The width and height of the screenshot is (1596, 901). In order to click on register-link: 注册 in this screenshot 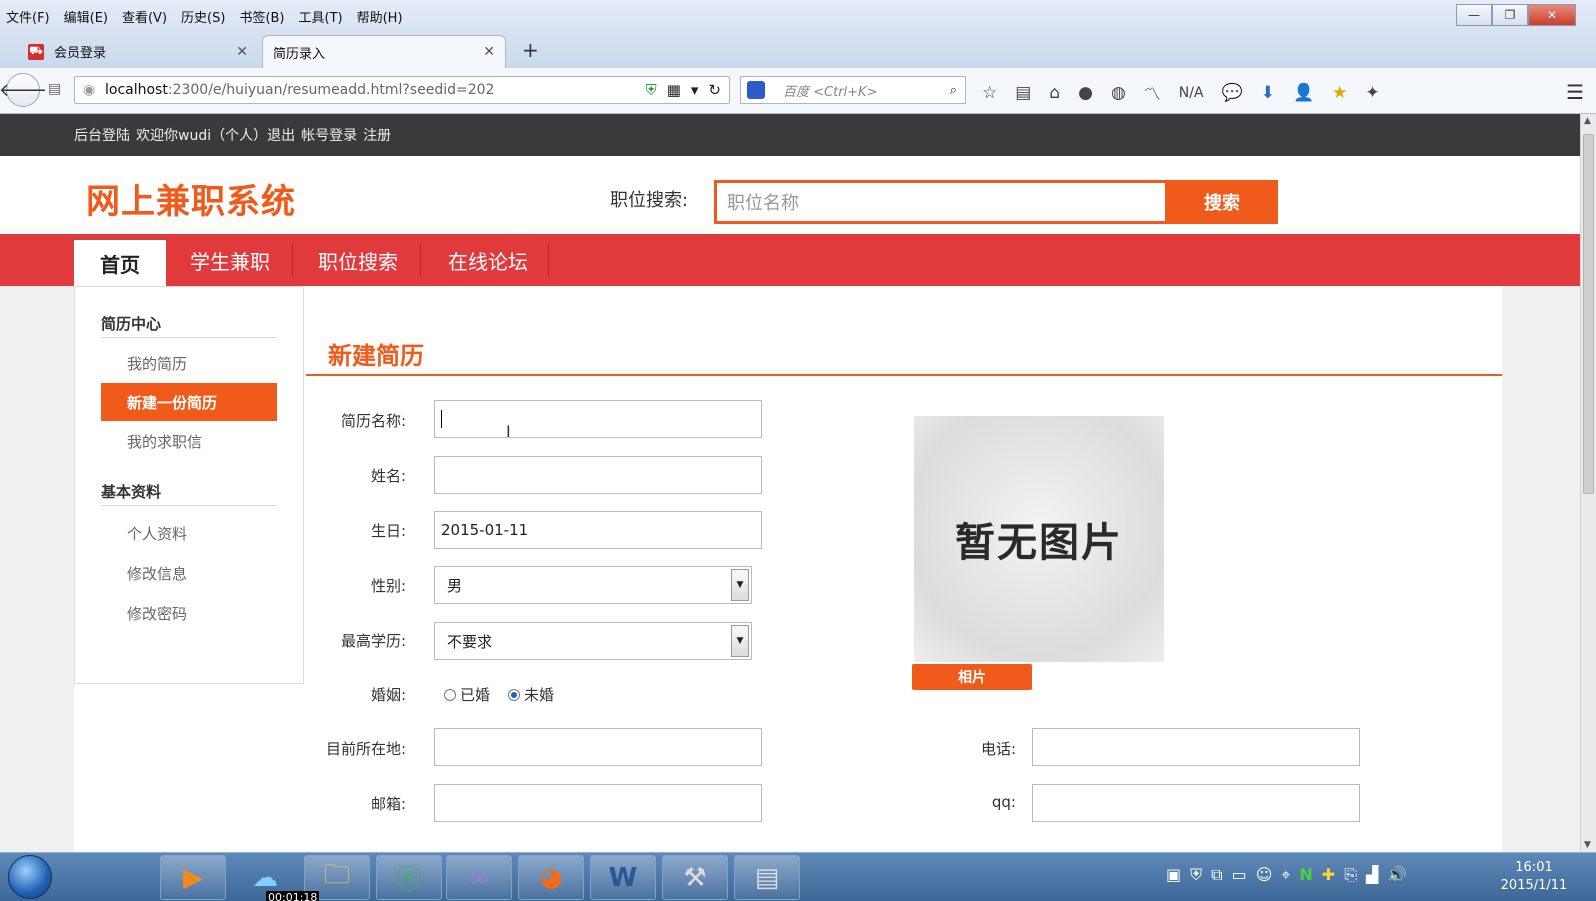, I will do `click(377, 135)`.